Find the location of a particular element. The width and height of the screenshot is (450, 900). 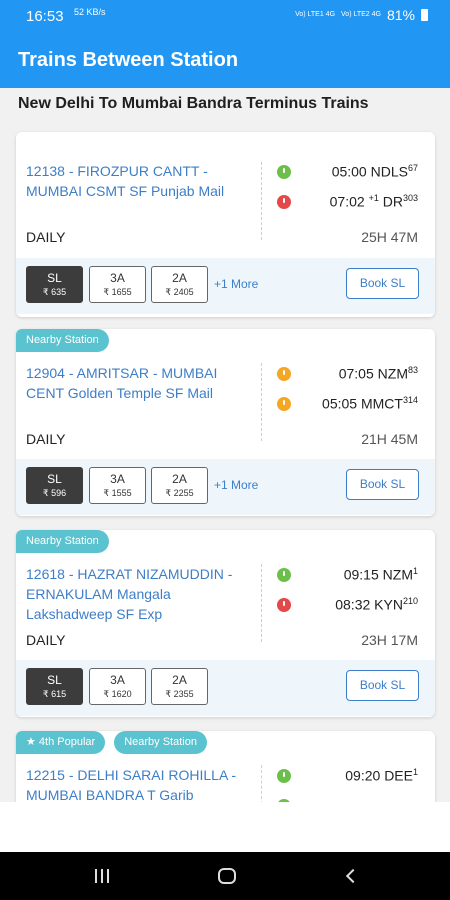

class-bar: SL ₹ 615 3A ₹ 1620 2A ₹ 2355 Book SL is located at coordinates (225, 688).